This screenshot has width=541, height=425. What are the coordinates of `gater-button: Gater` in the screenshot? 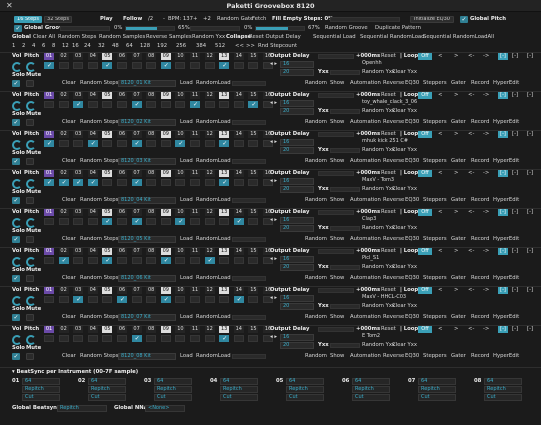 It's located at (458, 83).